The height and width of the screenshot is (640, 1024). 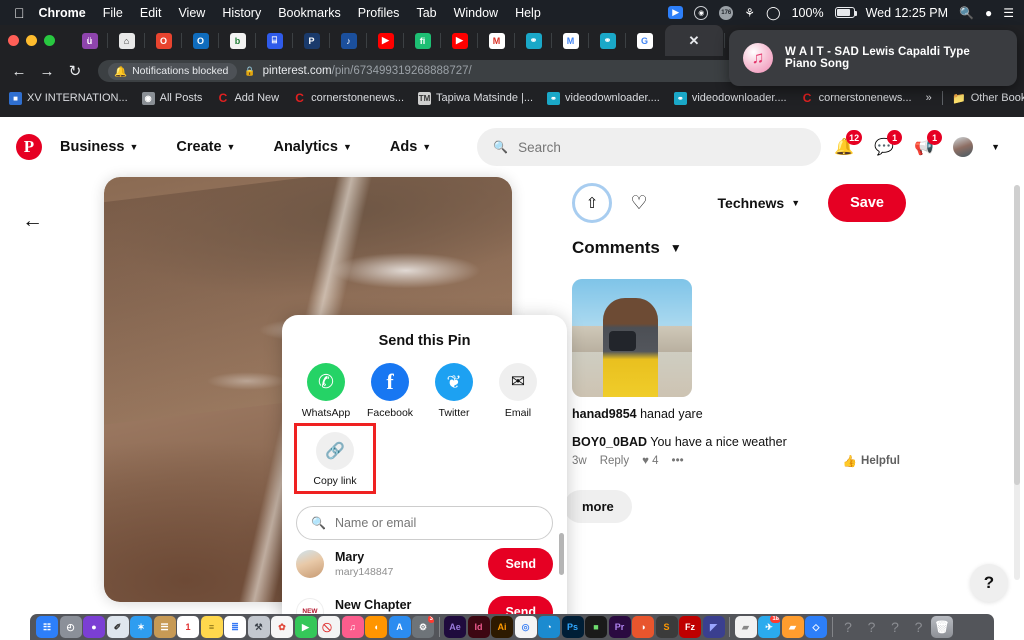 What do you see at coordinates (845, 12) in the screenshot?
I see `battery-icon` at bounding box center [845, 12].